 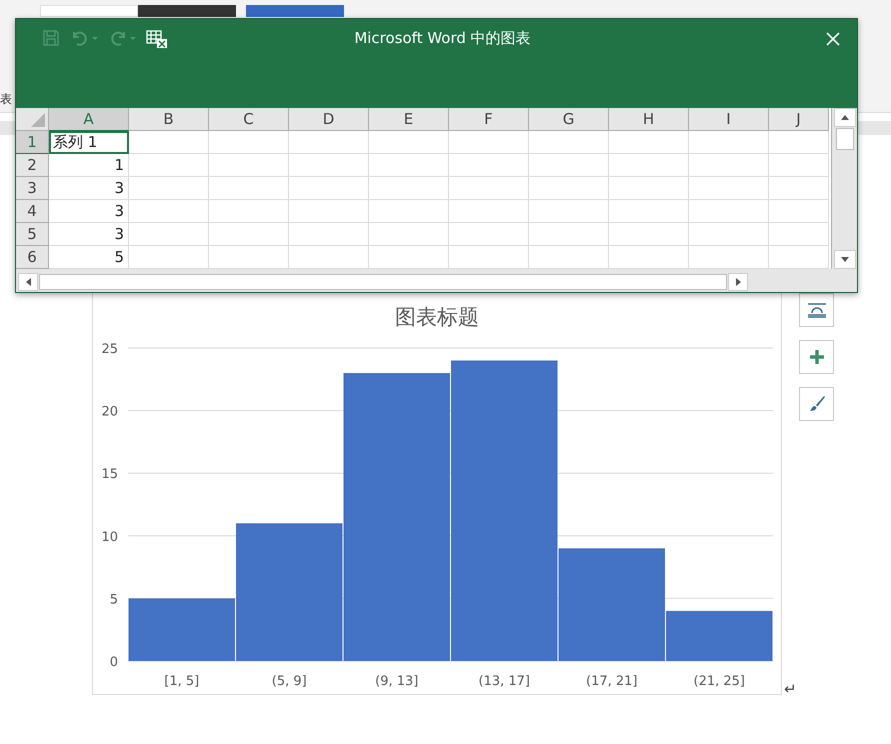 What do you see at coordinates (32, 234) in the screenshot?
I see `row-header: 5` at bounding box center [32, 234].